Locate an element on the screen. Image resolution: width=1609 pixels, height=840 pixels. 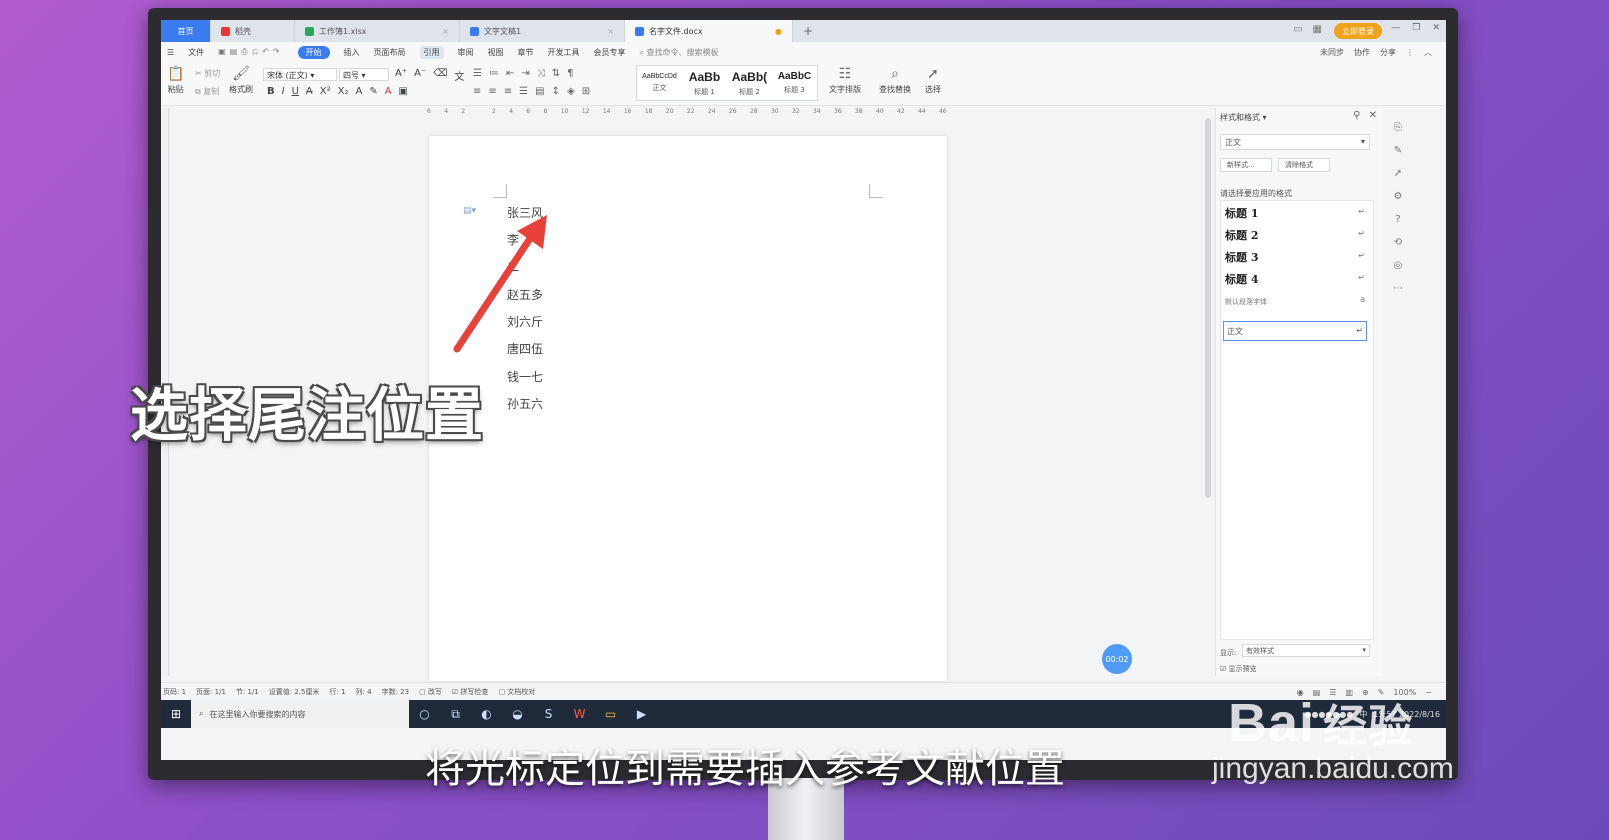
backup-icon: ⟲ is located at coordinates (1398, 242).